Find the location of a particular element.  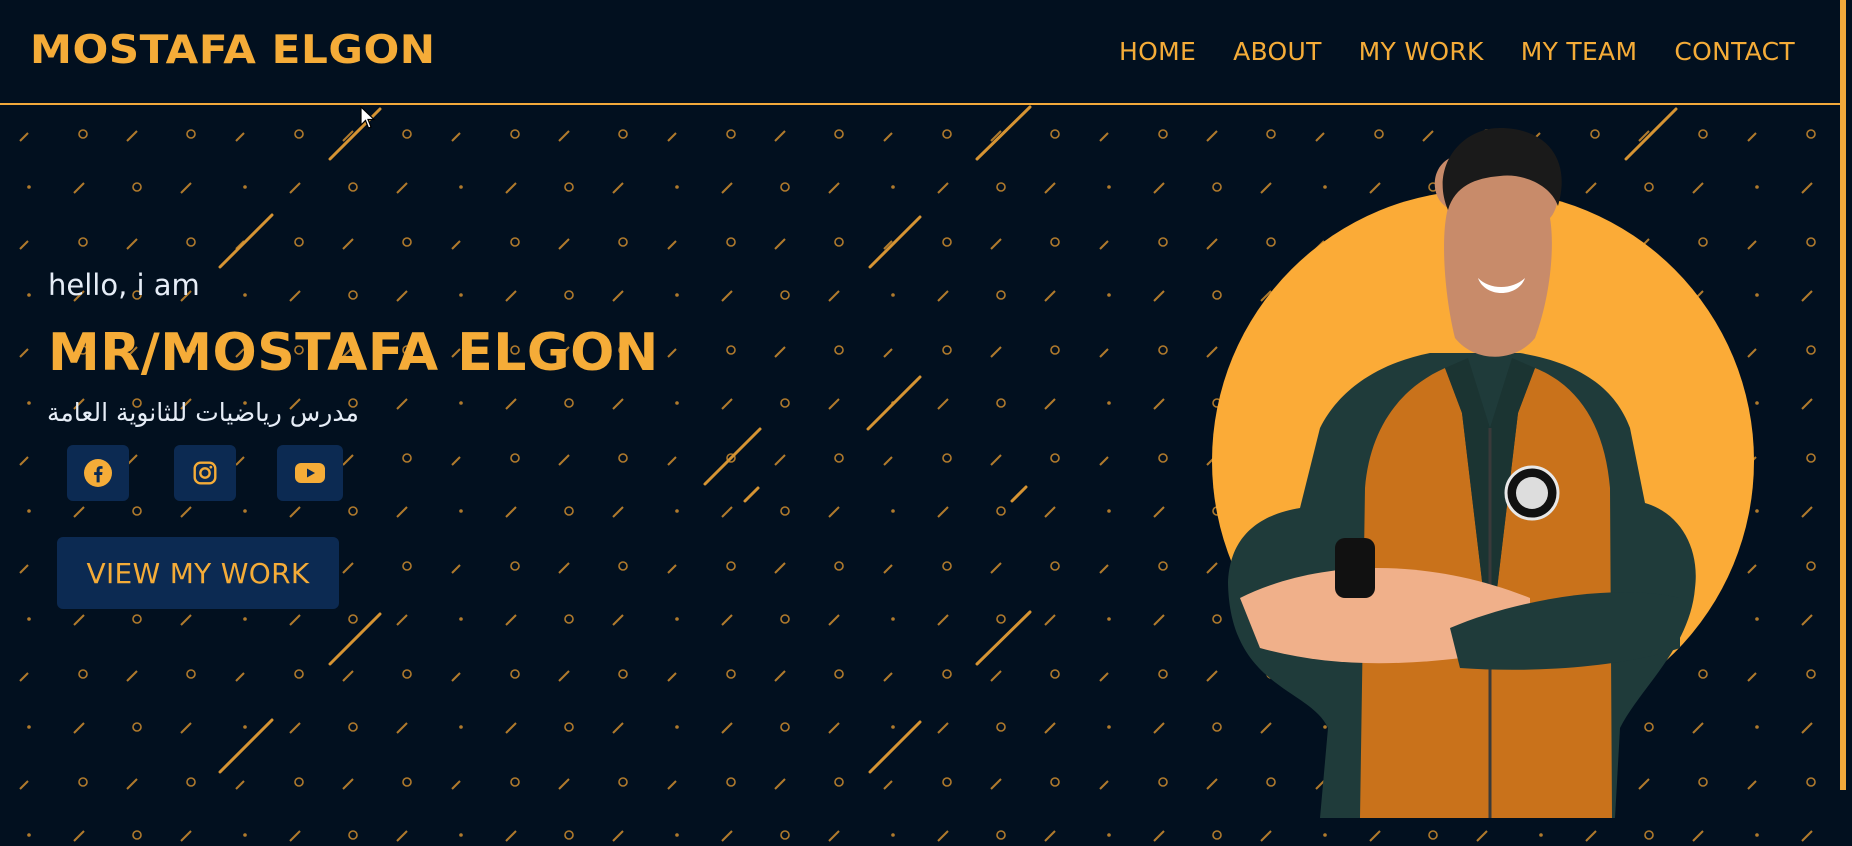

nav-my-work: MY WORK is located at coordinates (1421, 51).